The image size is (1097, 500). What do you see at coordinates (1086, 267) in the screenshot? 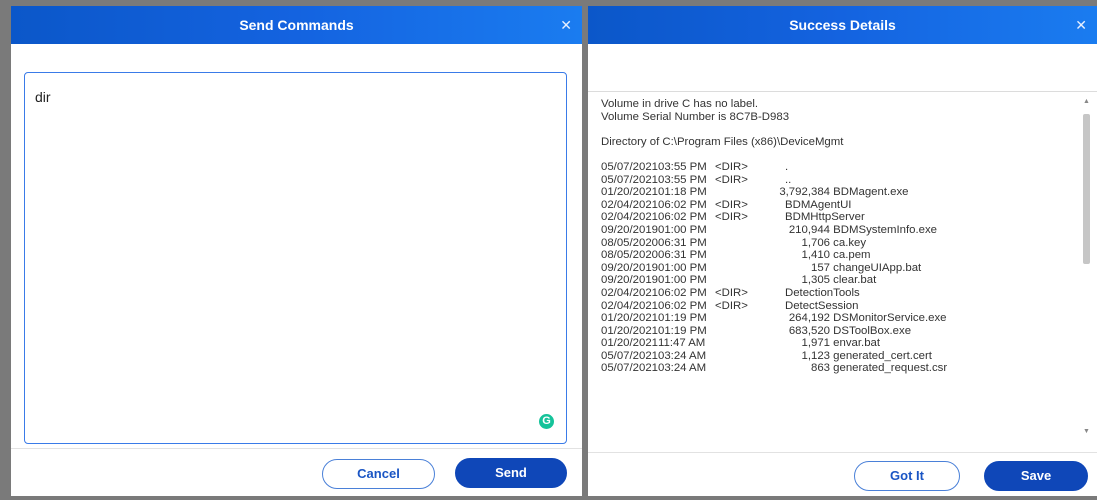
I see `output-scrollbar: ▲ ▼` at bounding box center [1086, 267].